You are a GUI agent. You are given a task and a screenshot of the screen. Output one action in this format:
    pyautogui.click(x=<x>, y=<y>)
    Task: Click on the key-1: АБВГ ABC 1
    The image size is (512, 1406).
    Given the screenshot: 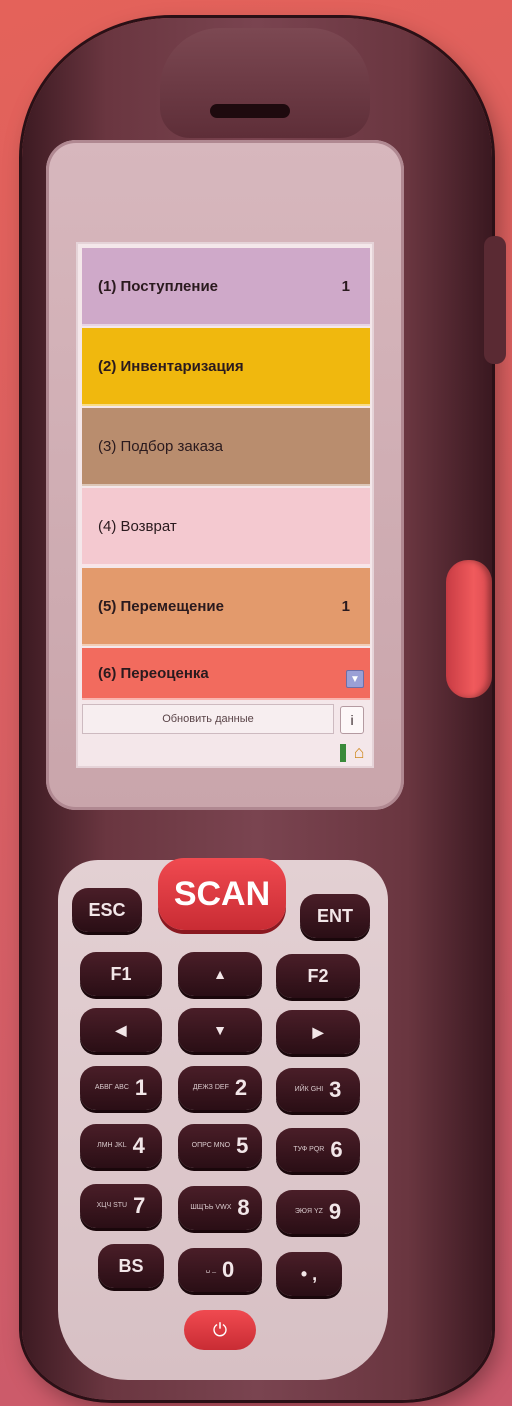 What is the action you would take?
    pyautogui.click(x=121, y=1088)
    